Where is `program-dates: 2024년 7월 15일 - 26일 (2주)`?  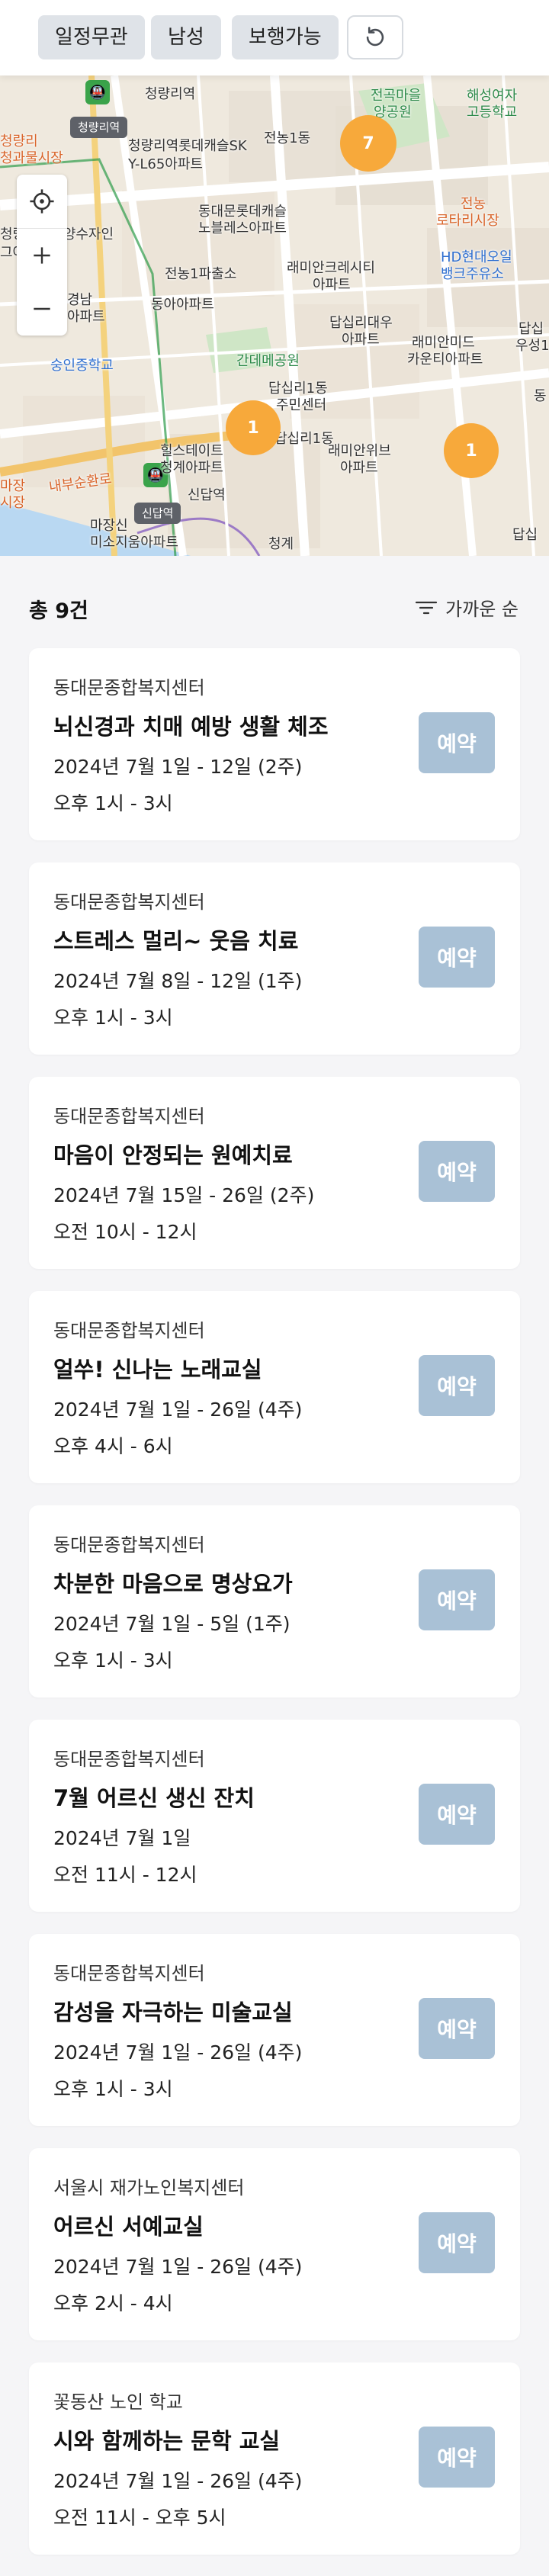
program-dates: 2024년 7월 15일 - 26일 (2주) is located at coordinates (184, 1195).